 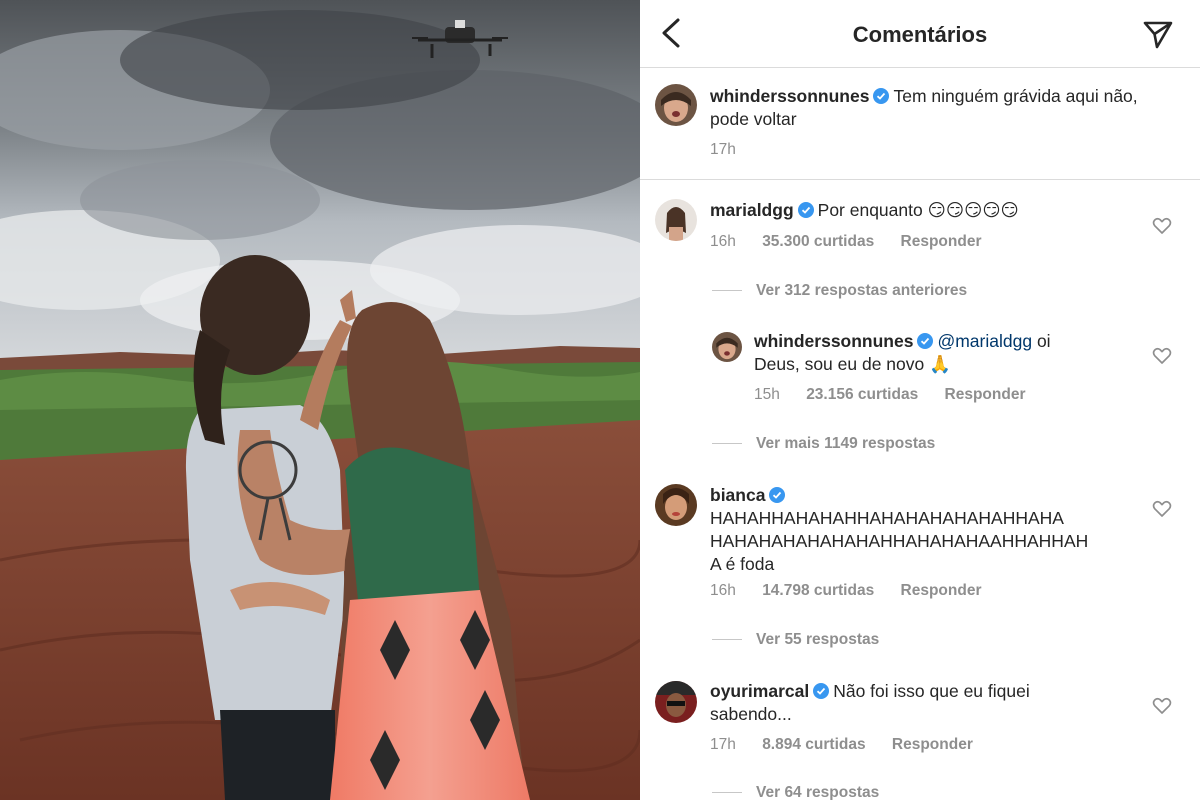 What do you see at coordinates (918, 210) in the screenshot?
I see `comment-text: Por enquanto 😏😏😏😏😏` at bounding box center [918, 210].